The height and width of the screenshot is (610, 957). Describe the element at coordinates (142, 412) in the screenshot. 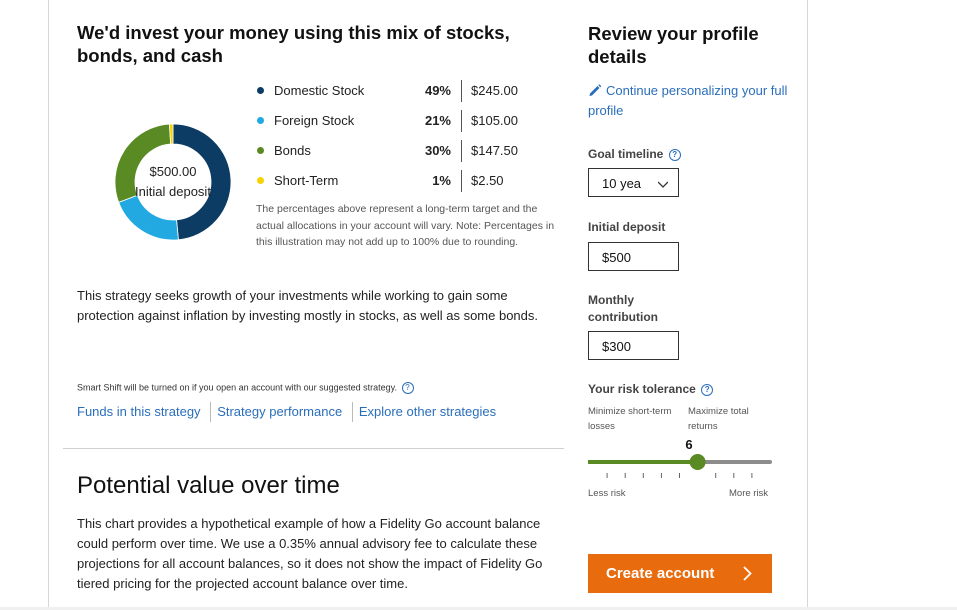

I see `funds-in-strategy-link: Funds in this strategy` at that location.